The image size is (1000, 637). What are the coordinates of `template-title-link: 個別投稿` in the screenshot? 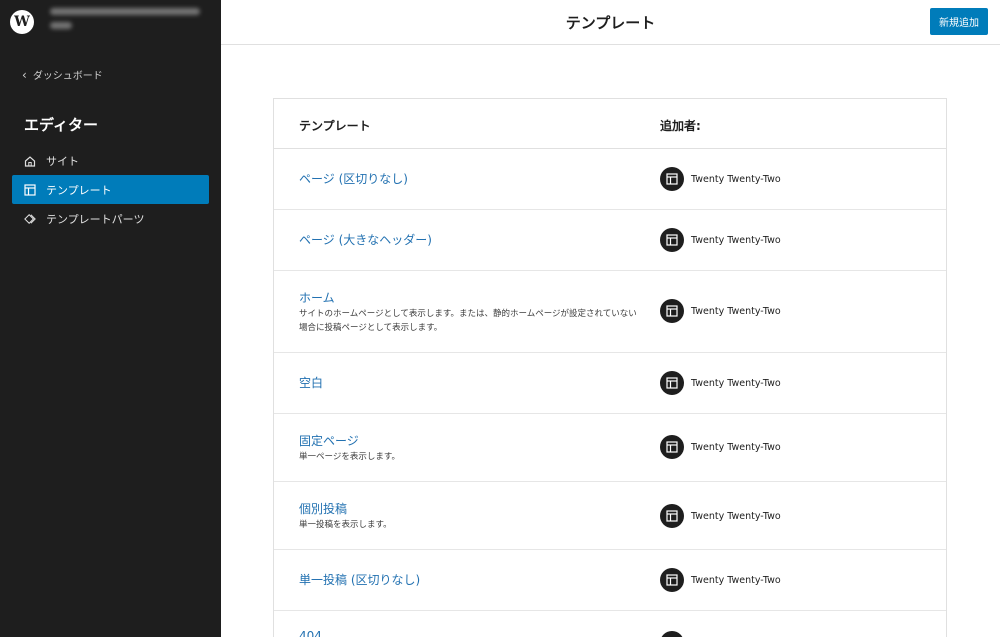 It's located at (323, 508).